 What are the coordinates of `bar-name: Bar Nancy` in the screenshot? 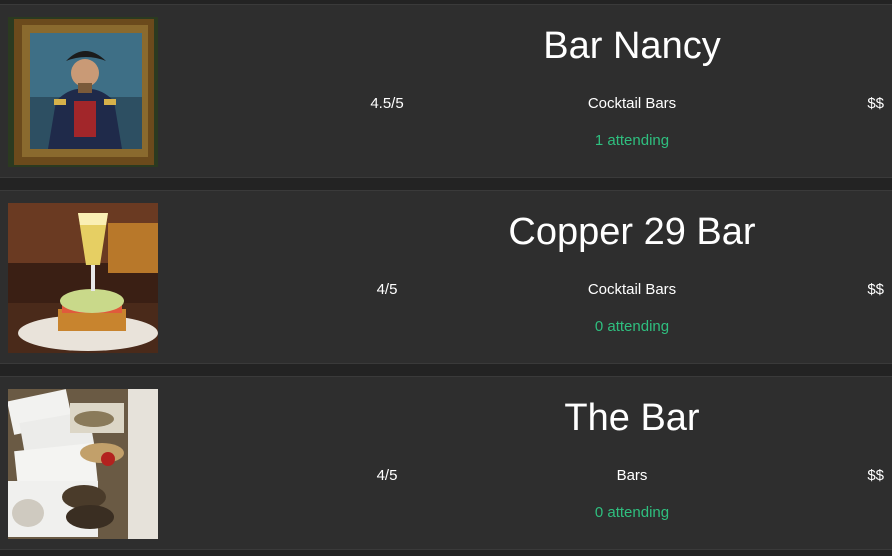 It's located at (632, 46).